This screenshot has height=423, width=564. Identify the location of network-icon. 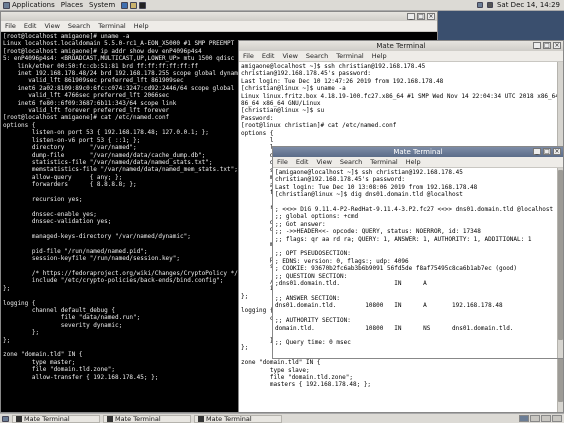
(479, 5).